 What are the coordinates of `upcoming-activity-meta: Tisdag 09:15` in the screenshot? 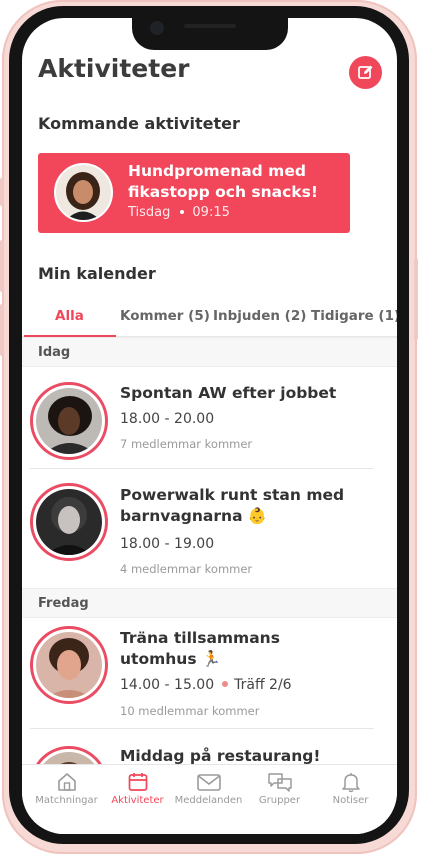 It's located at (179, 212).